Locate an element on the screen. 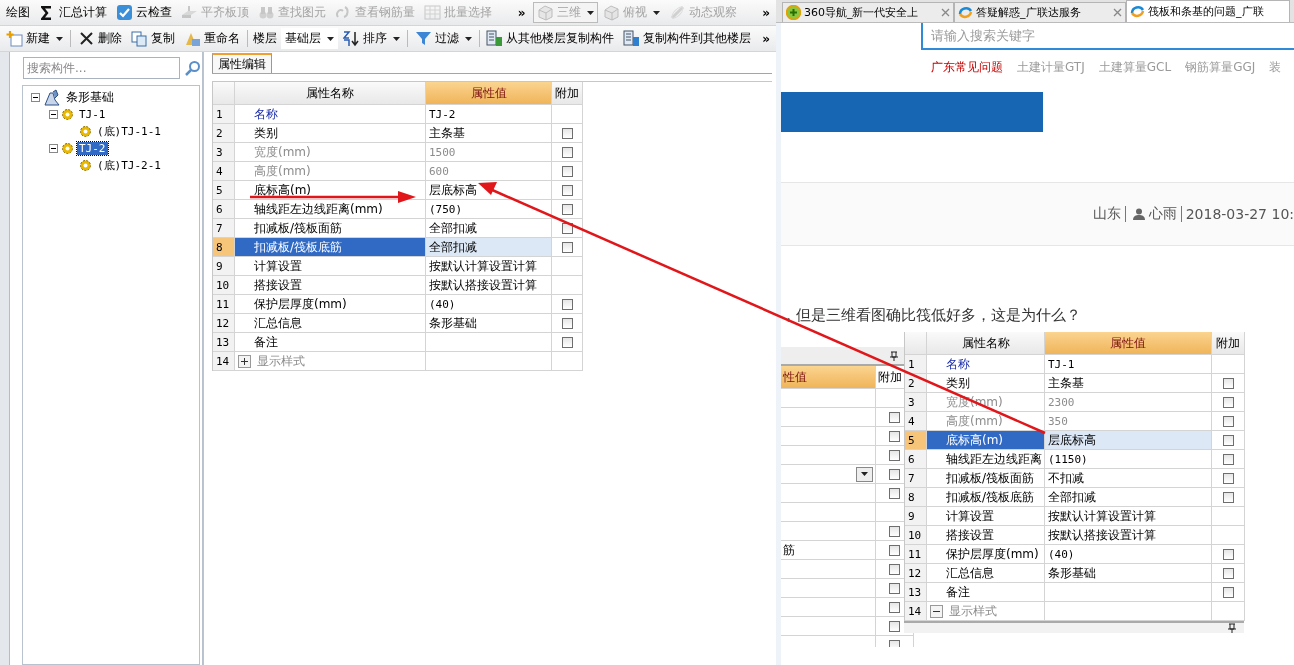  property-value: 600 is located at coordinates (439, 171).